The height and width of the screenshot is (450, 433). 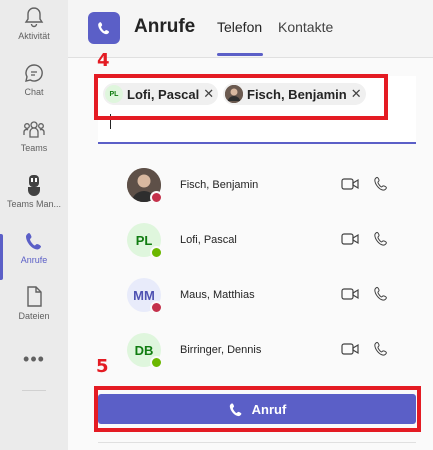 I want to click on rail-label: Anrufe, so click(x=34, y=260).